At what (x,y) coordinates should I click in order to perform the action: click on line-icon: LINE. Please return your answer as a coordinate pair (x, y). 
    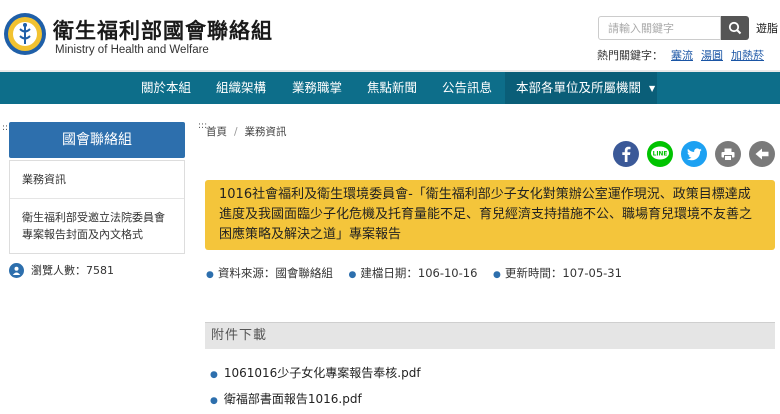
    Looking at the image, I should click on (660, 154).